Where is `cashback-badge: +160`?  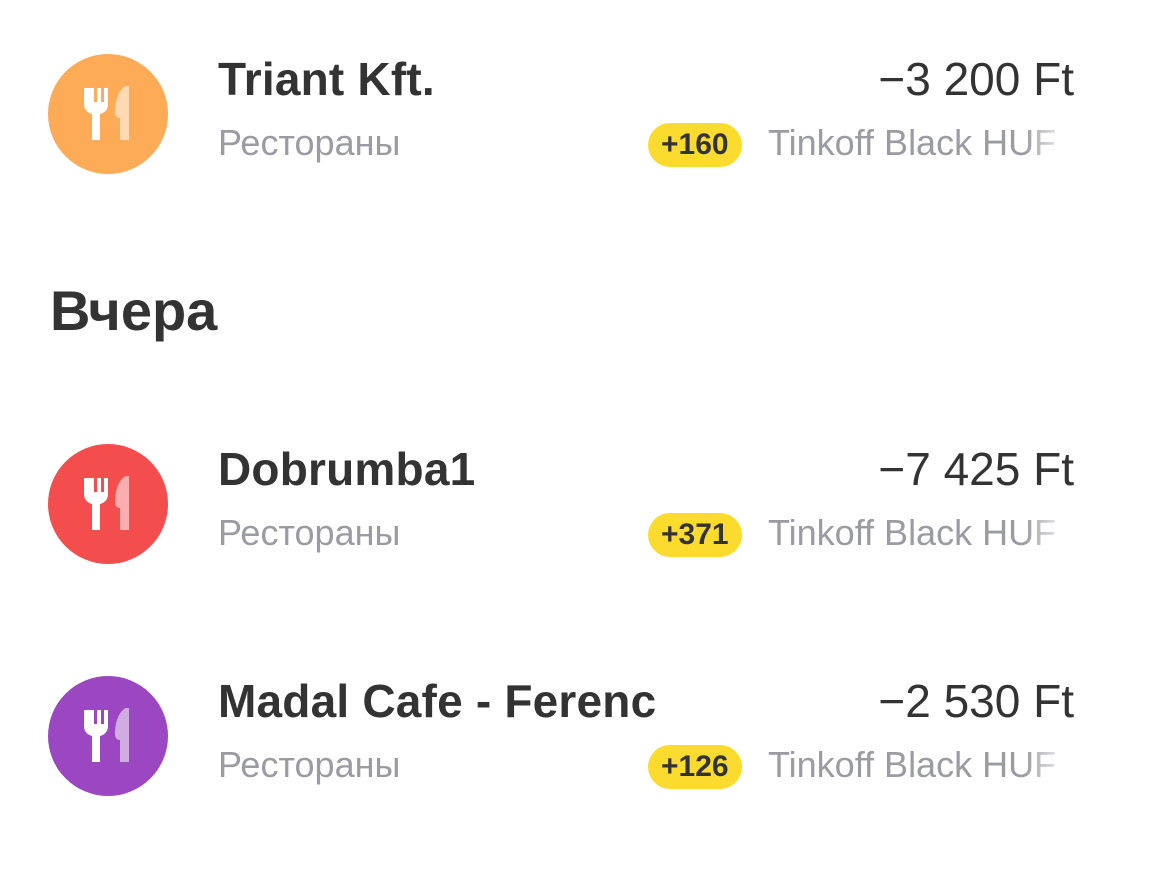 cashback-badge: +160 is located at coordinates (695, 145).